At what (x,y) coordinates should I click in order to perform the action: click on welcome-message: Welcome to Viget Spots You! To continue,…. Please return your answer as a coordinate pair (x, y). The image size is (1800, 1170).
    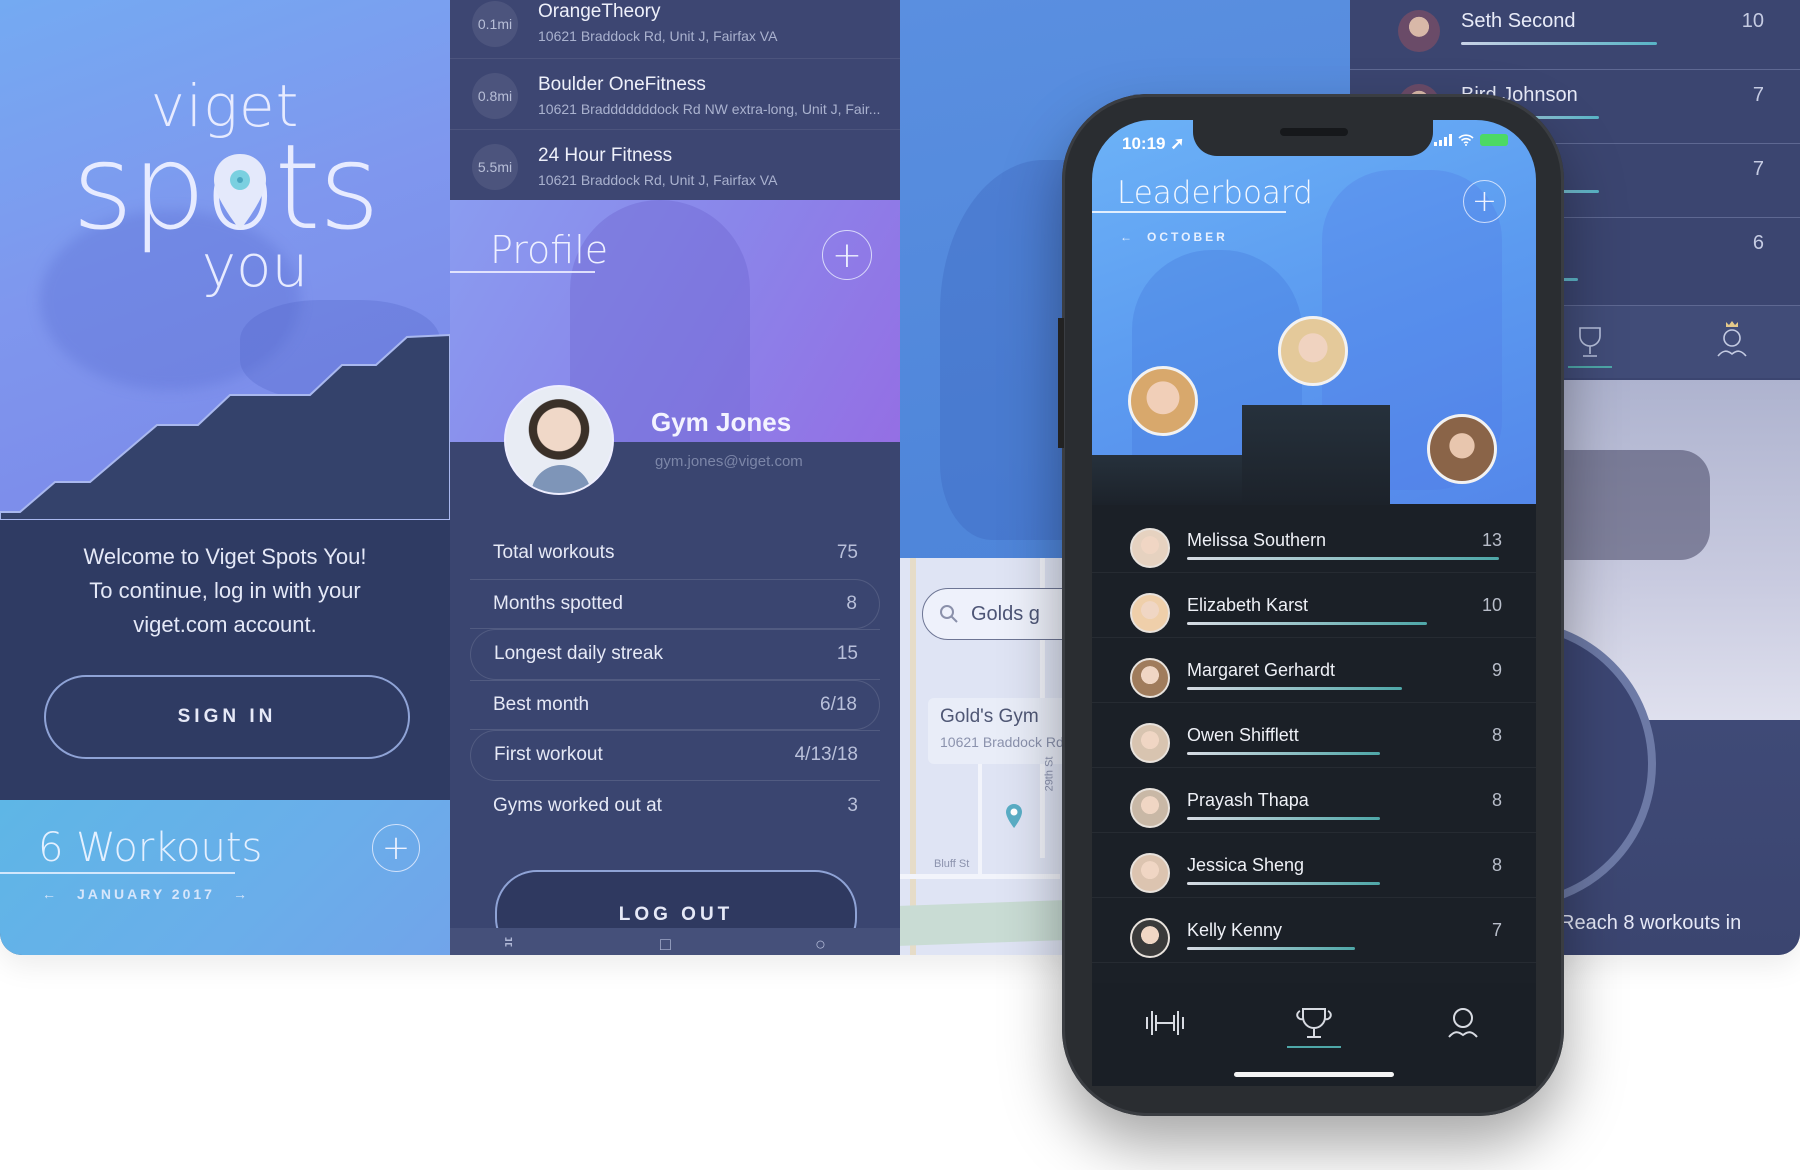
    Looking at the image, I should click on (225, 591).